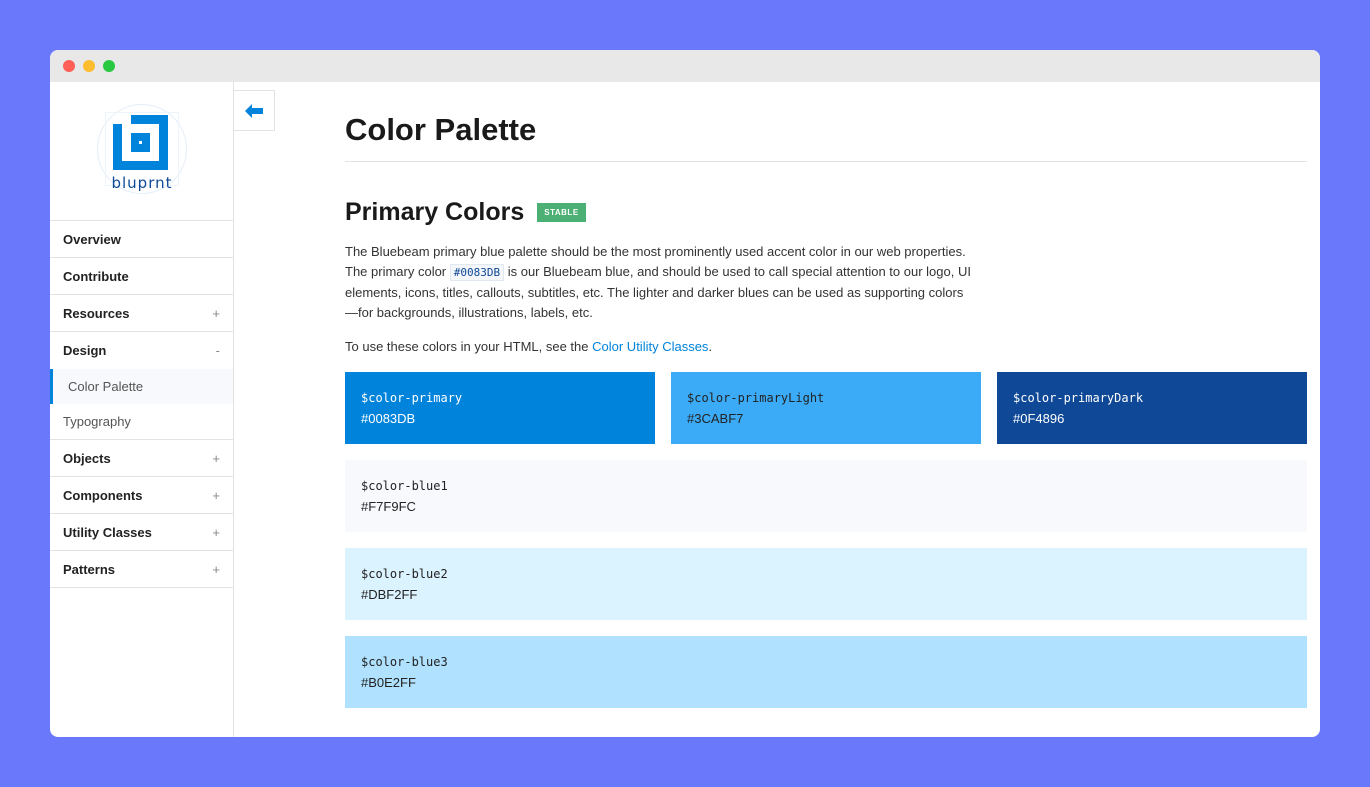 The width and height of the screenshot is (1370, 787). What do you see at coordinates (1078, 398) in the screenshot?
I see `swatch-name: $color-primaryDark` at bounding box center [1078, 398].